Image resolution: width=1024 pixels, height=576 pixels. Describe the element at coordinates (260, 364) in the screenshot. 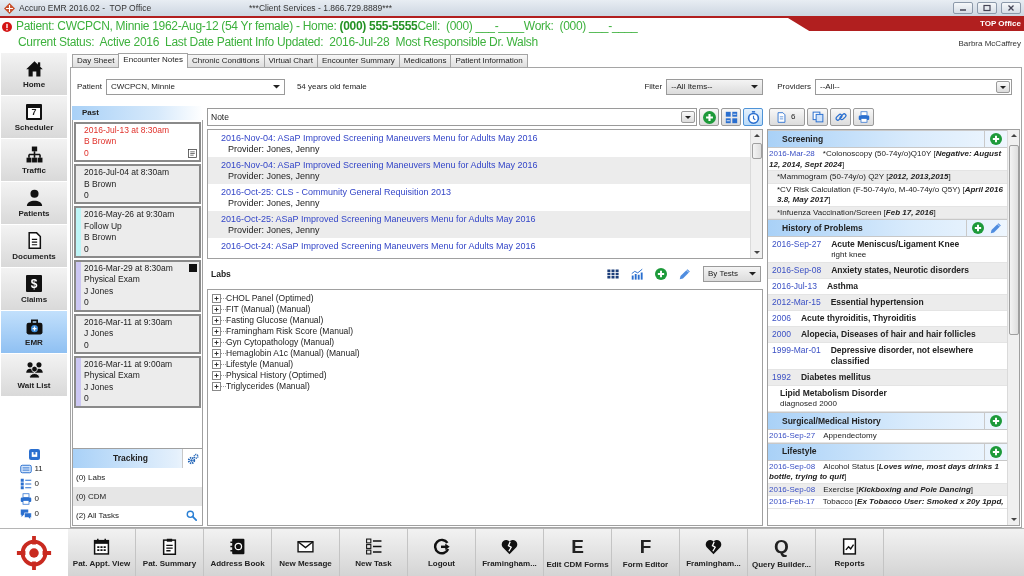

I see `lab-test-label: Lifestyle (Manual)` at that location.